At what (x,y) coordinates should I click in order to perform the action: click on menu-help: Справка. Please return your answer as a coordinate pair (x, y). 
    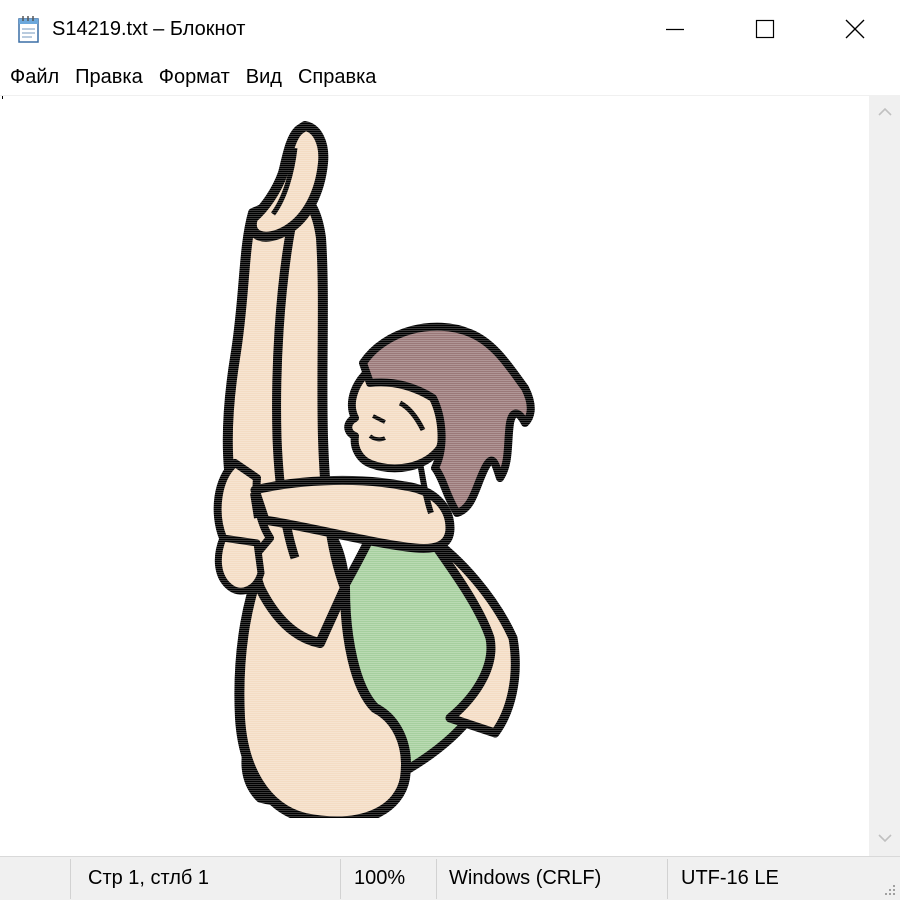
    Looking at the image, I should click on (337, 77).